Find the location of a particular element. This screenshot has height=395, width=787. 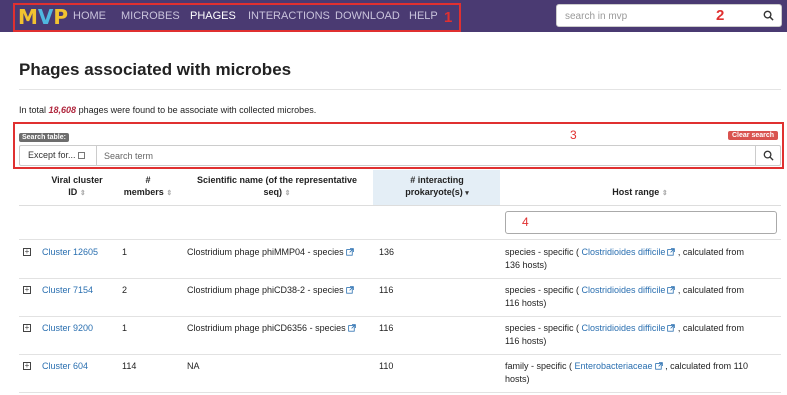

cluster-link: Cluster 7154 is located at coordinates (67, 290).